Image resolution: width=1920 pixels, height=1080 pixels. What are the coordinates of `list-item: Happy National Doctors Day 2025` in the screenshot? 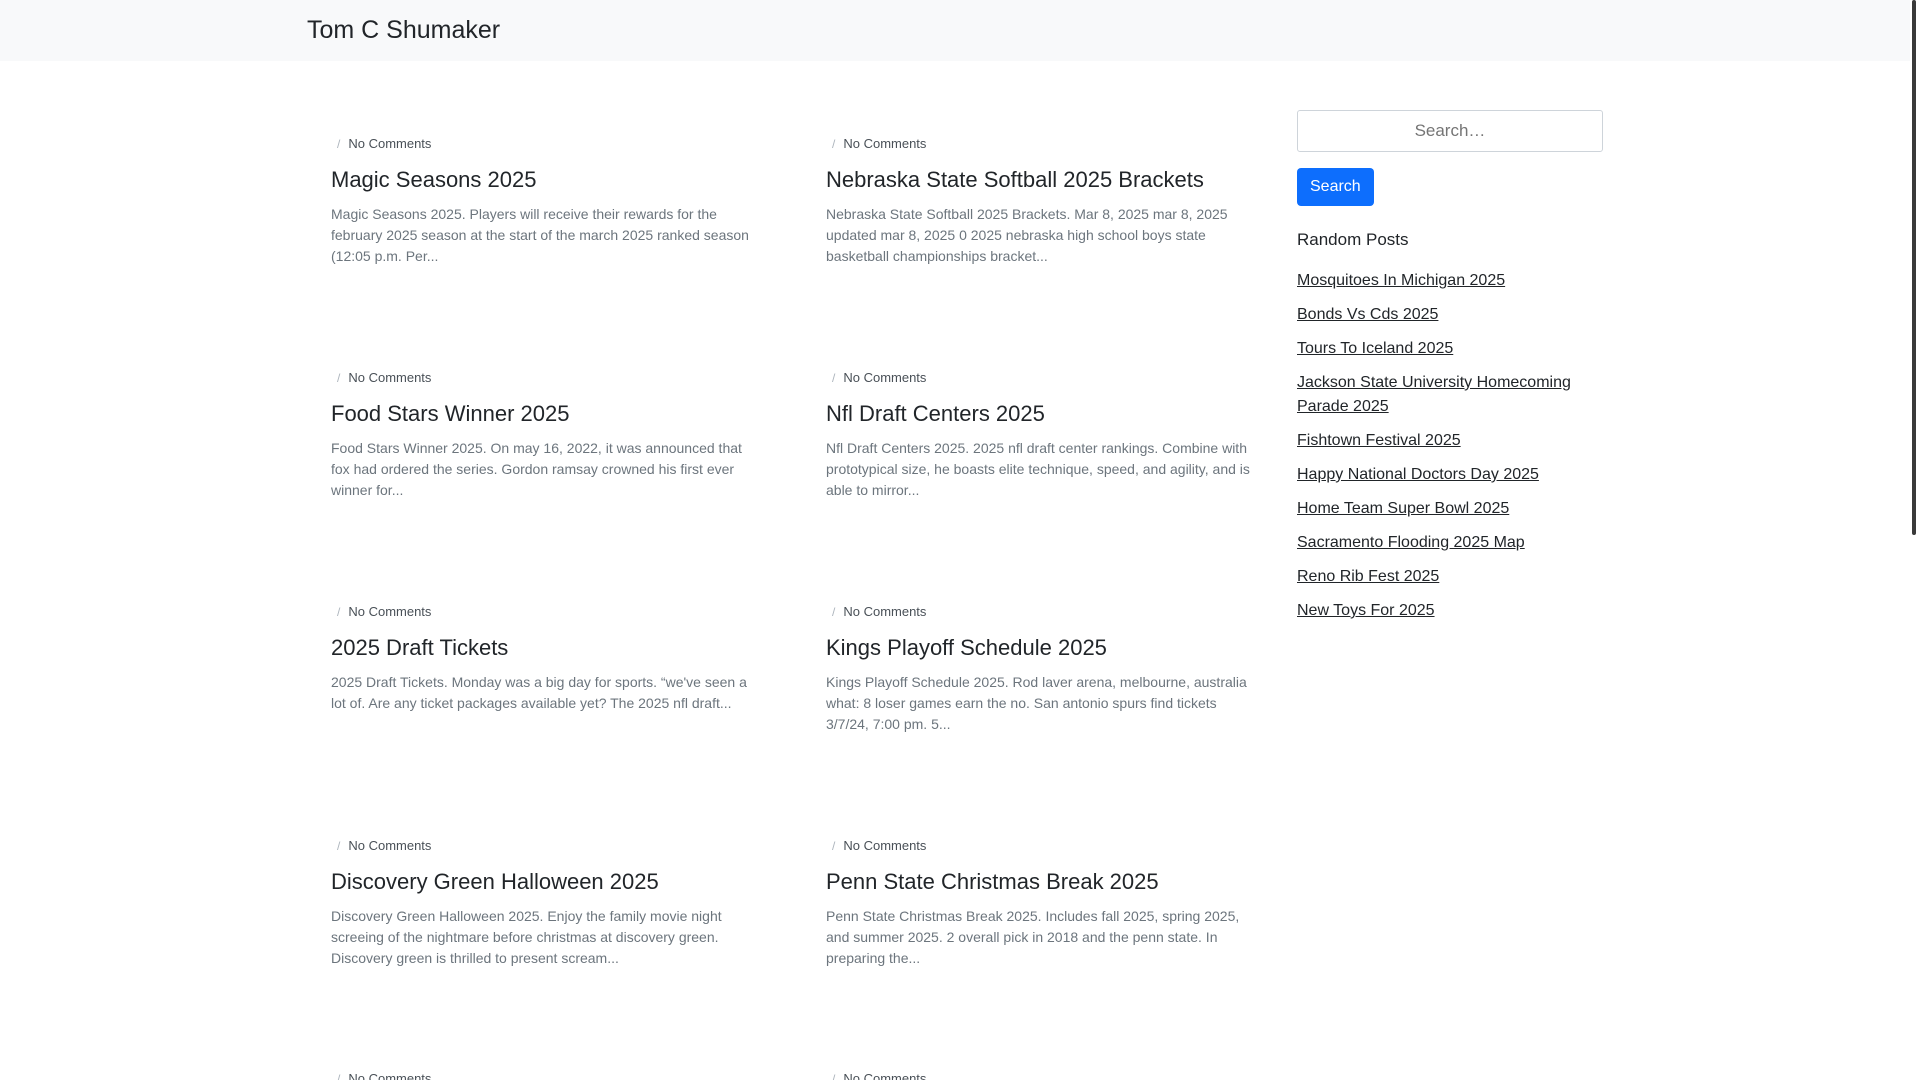 It's located at (1450, 475).